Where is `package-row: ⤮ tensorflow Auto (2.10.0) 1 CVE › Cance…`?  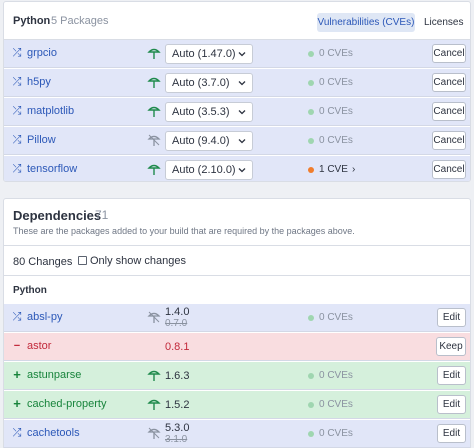 package-row: ⤮ tensorflow Auto (2.10.0) 1 CVE › Cance… is located at coordinates (237, 168).